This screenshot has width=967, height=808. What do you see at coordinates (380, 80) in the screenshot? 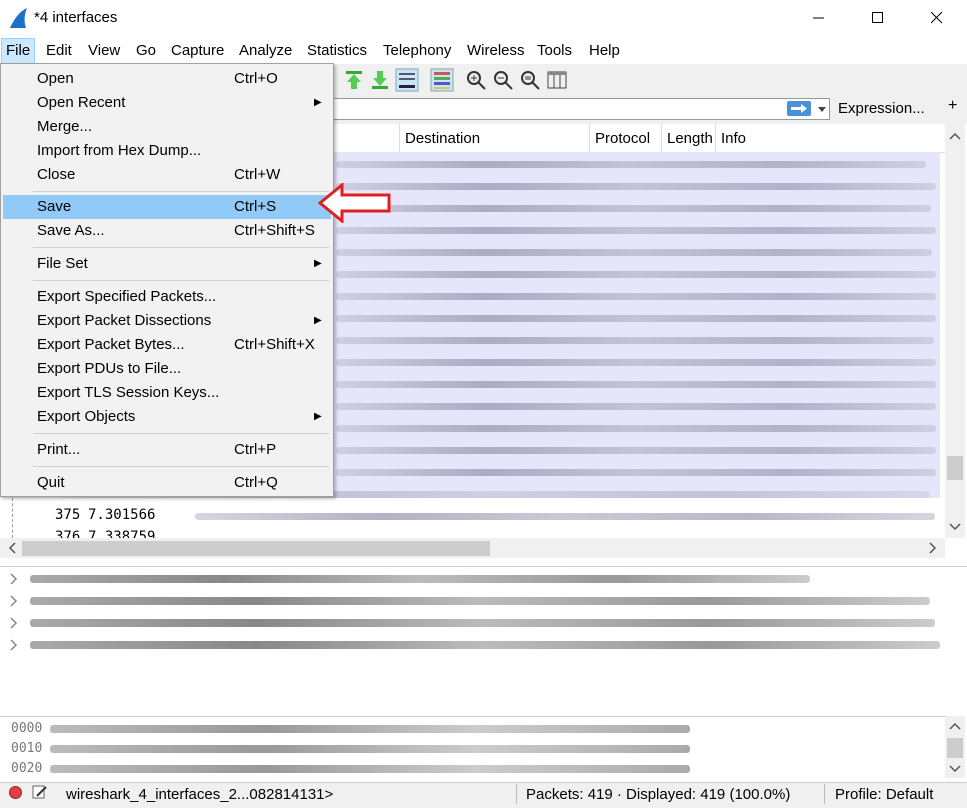
I see `go-last-packet-icon` at bounding box center [380, 80].